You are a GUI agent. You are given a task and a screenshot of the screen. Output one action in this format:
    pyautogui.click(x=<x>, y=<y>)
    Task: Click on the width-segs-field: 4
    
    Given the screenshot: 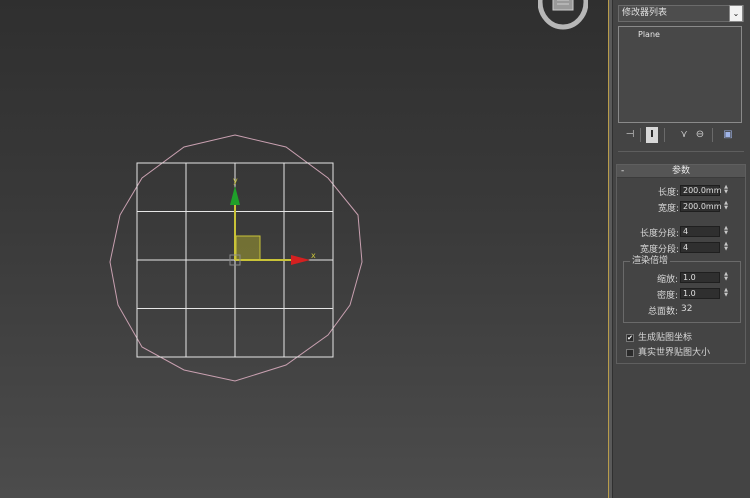 What is the action you would take?
    pyautogui.click(x=700, y=247)
    